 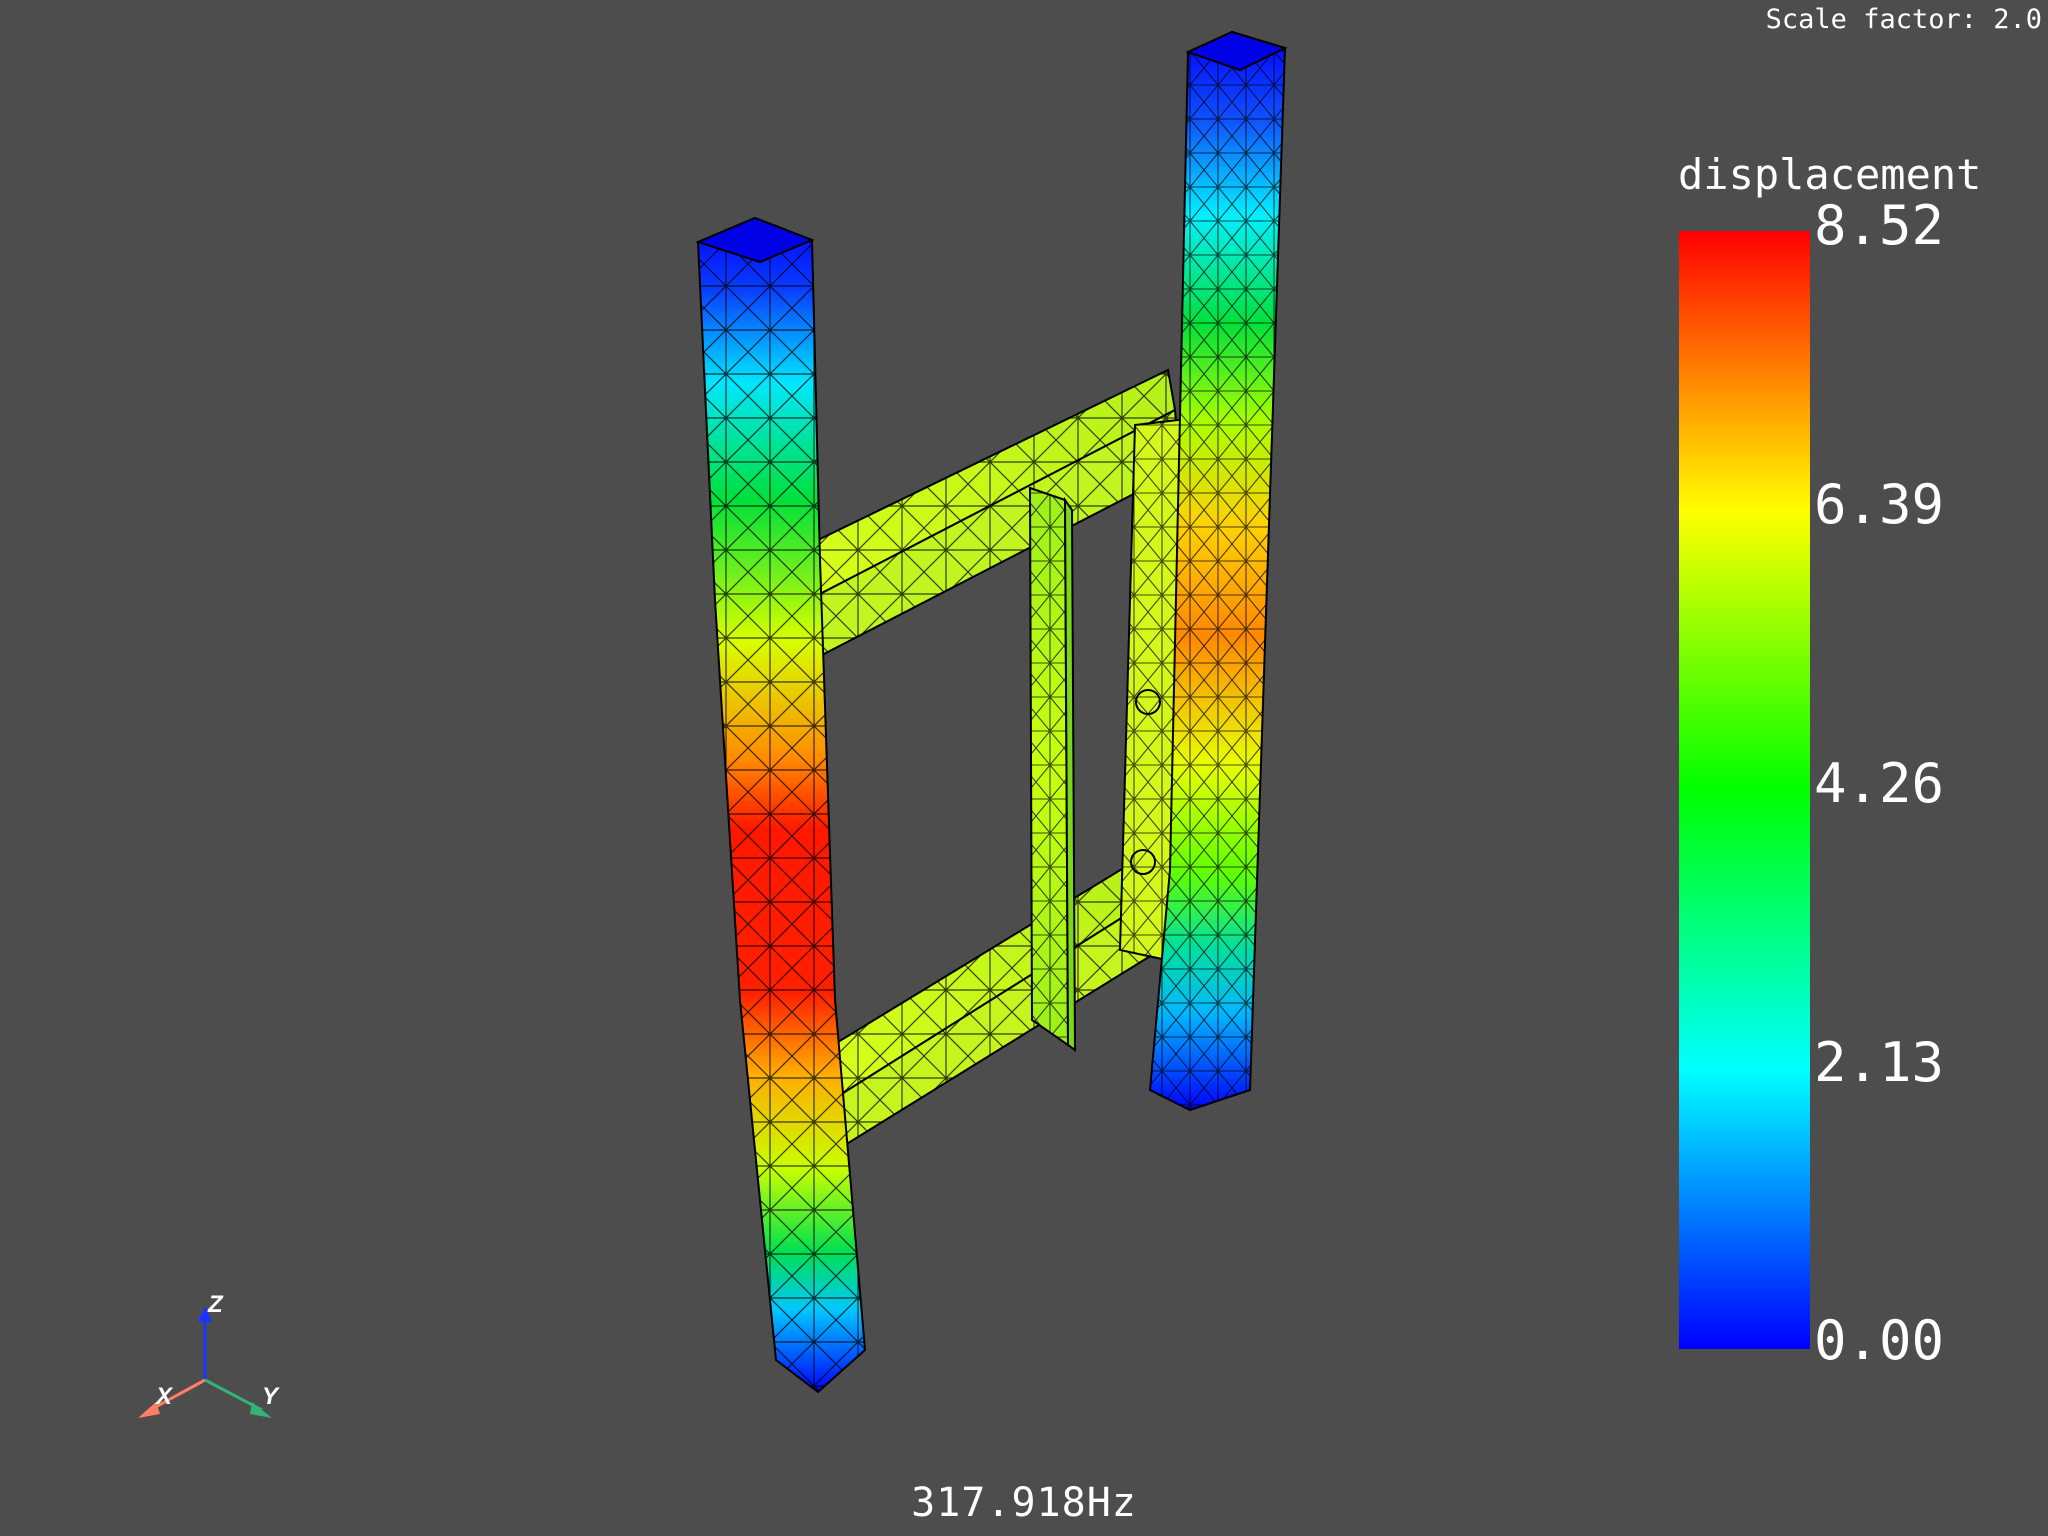 I want to click on colorbar-title: displacement, so click(x=1830, y=174).